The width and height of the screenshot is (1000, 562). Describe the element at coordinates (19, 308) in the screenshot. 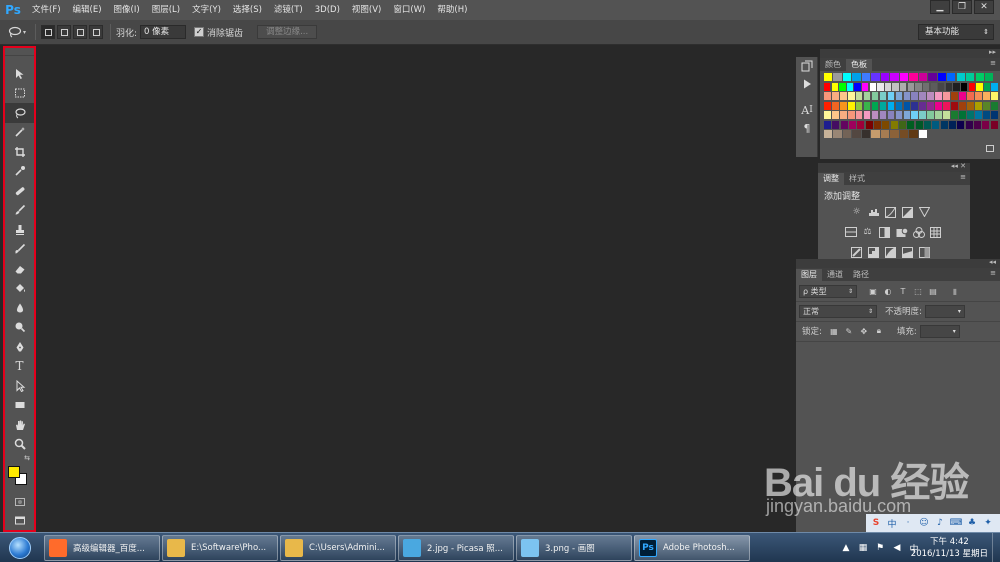

I see `blur-tool-icon` at that location.